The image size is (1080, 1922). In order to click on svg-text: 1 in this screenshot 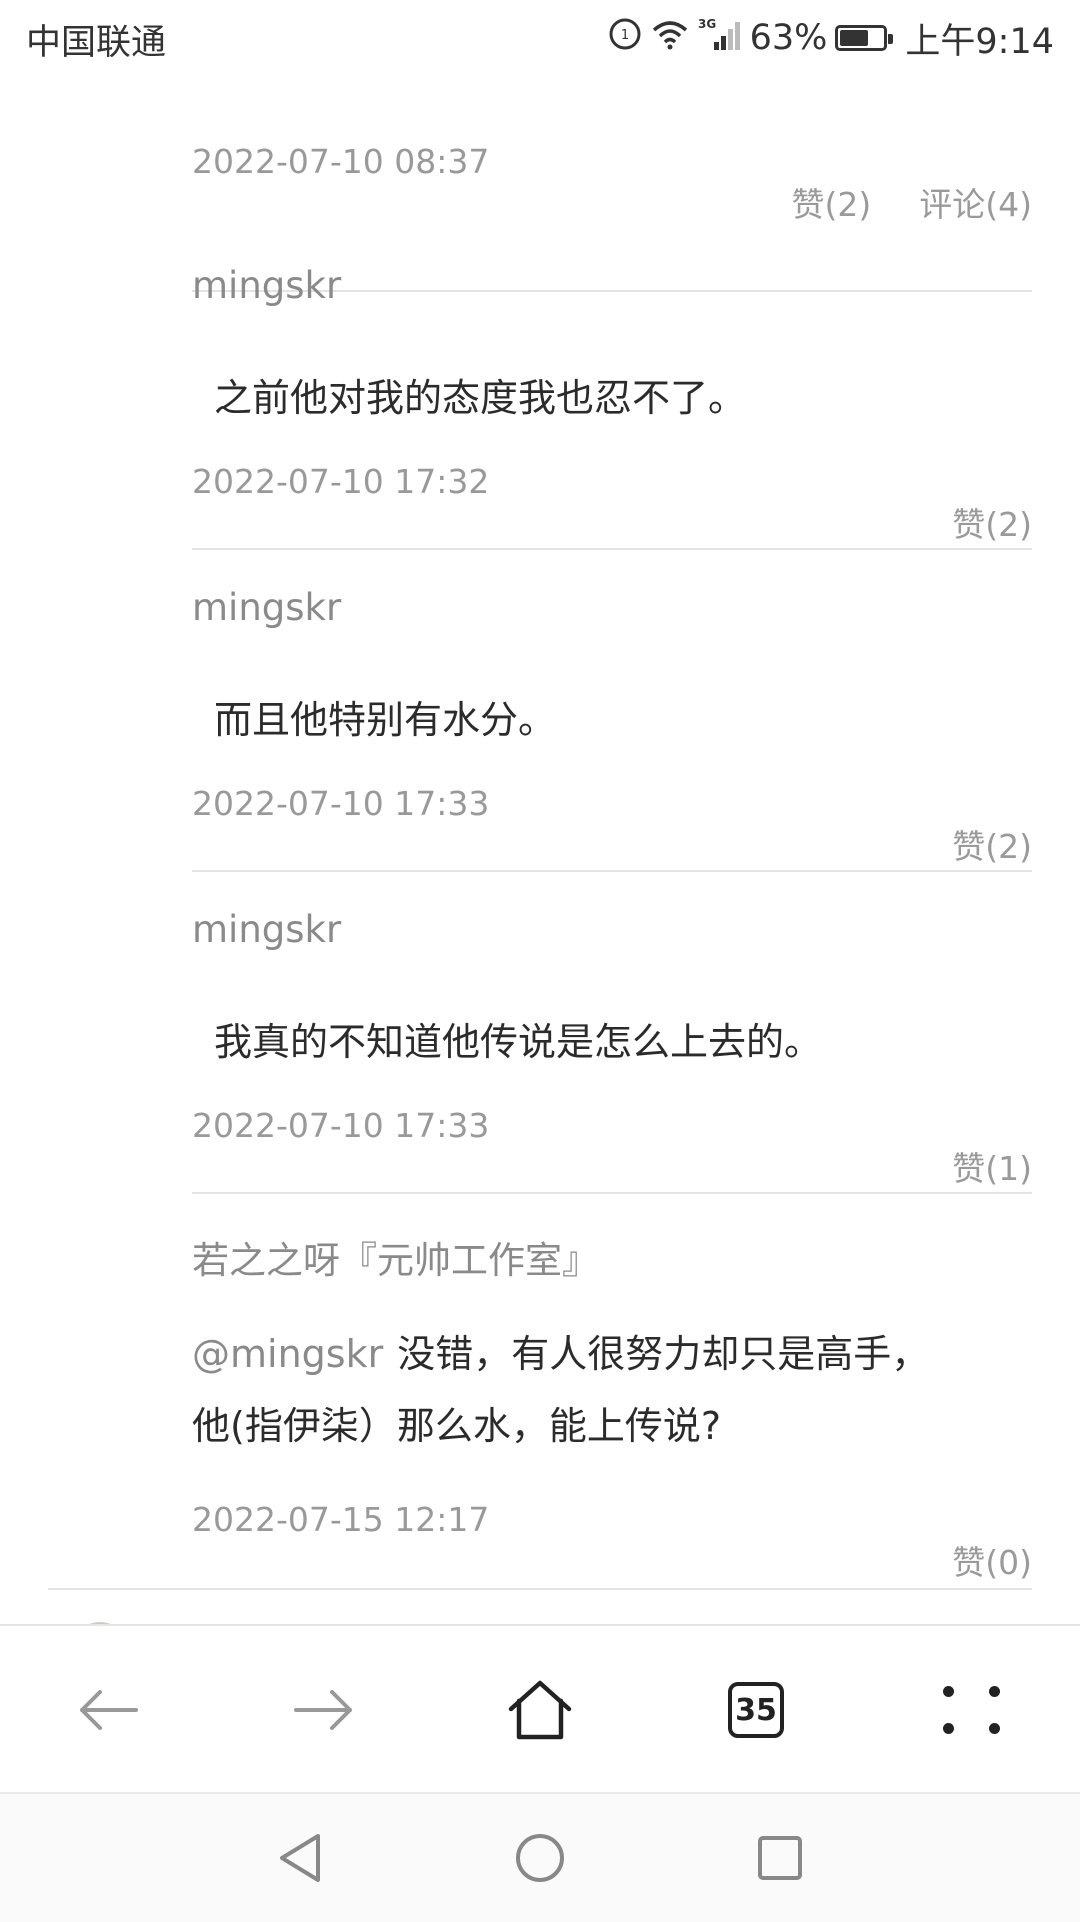, I will do `click(624, 35)`.